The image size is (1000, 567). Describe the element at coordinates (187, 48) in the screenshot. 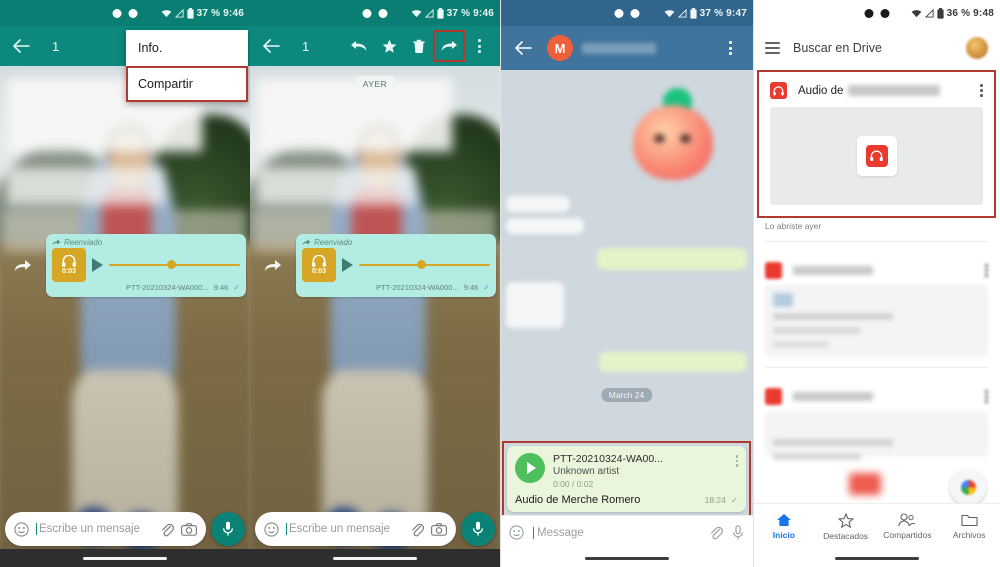

I see `menu-item-info: Info.` at that location.